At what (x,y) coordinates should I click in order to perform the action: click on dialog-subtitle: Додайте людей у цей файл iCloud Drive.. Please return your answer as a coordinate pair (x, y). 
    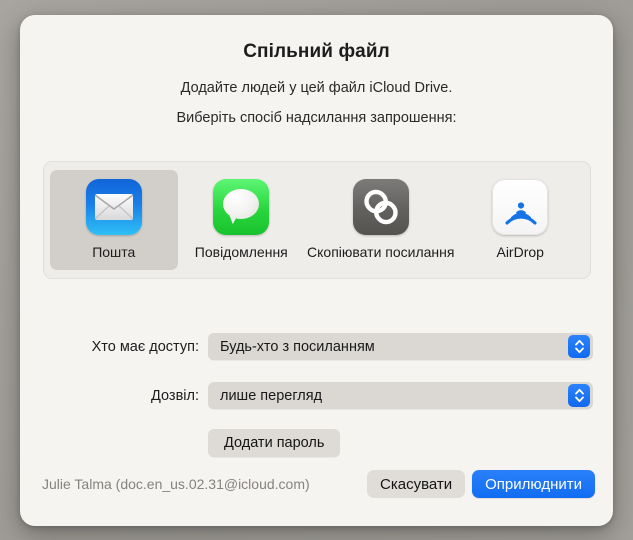
    Looking at the image, I should click on (316, 88).